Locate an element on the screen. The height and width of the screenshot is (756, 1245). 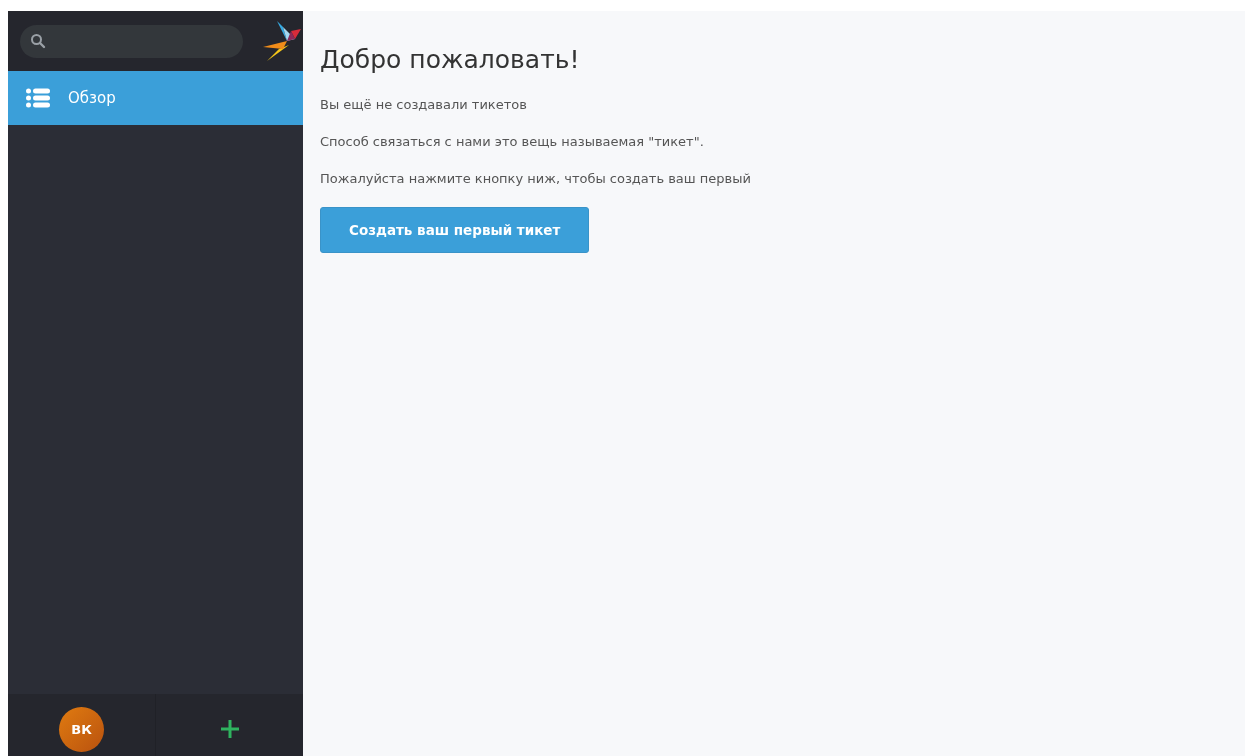
body-text: Способ связаться с нами это вещь называемая "тикет". is located at coordinates (512, 142).